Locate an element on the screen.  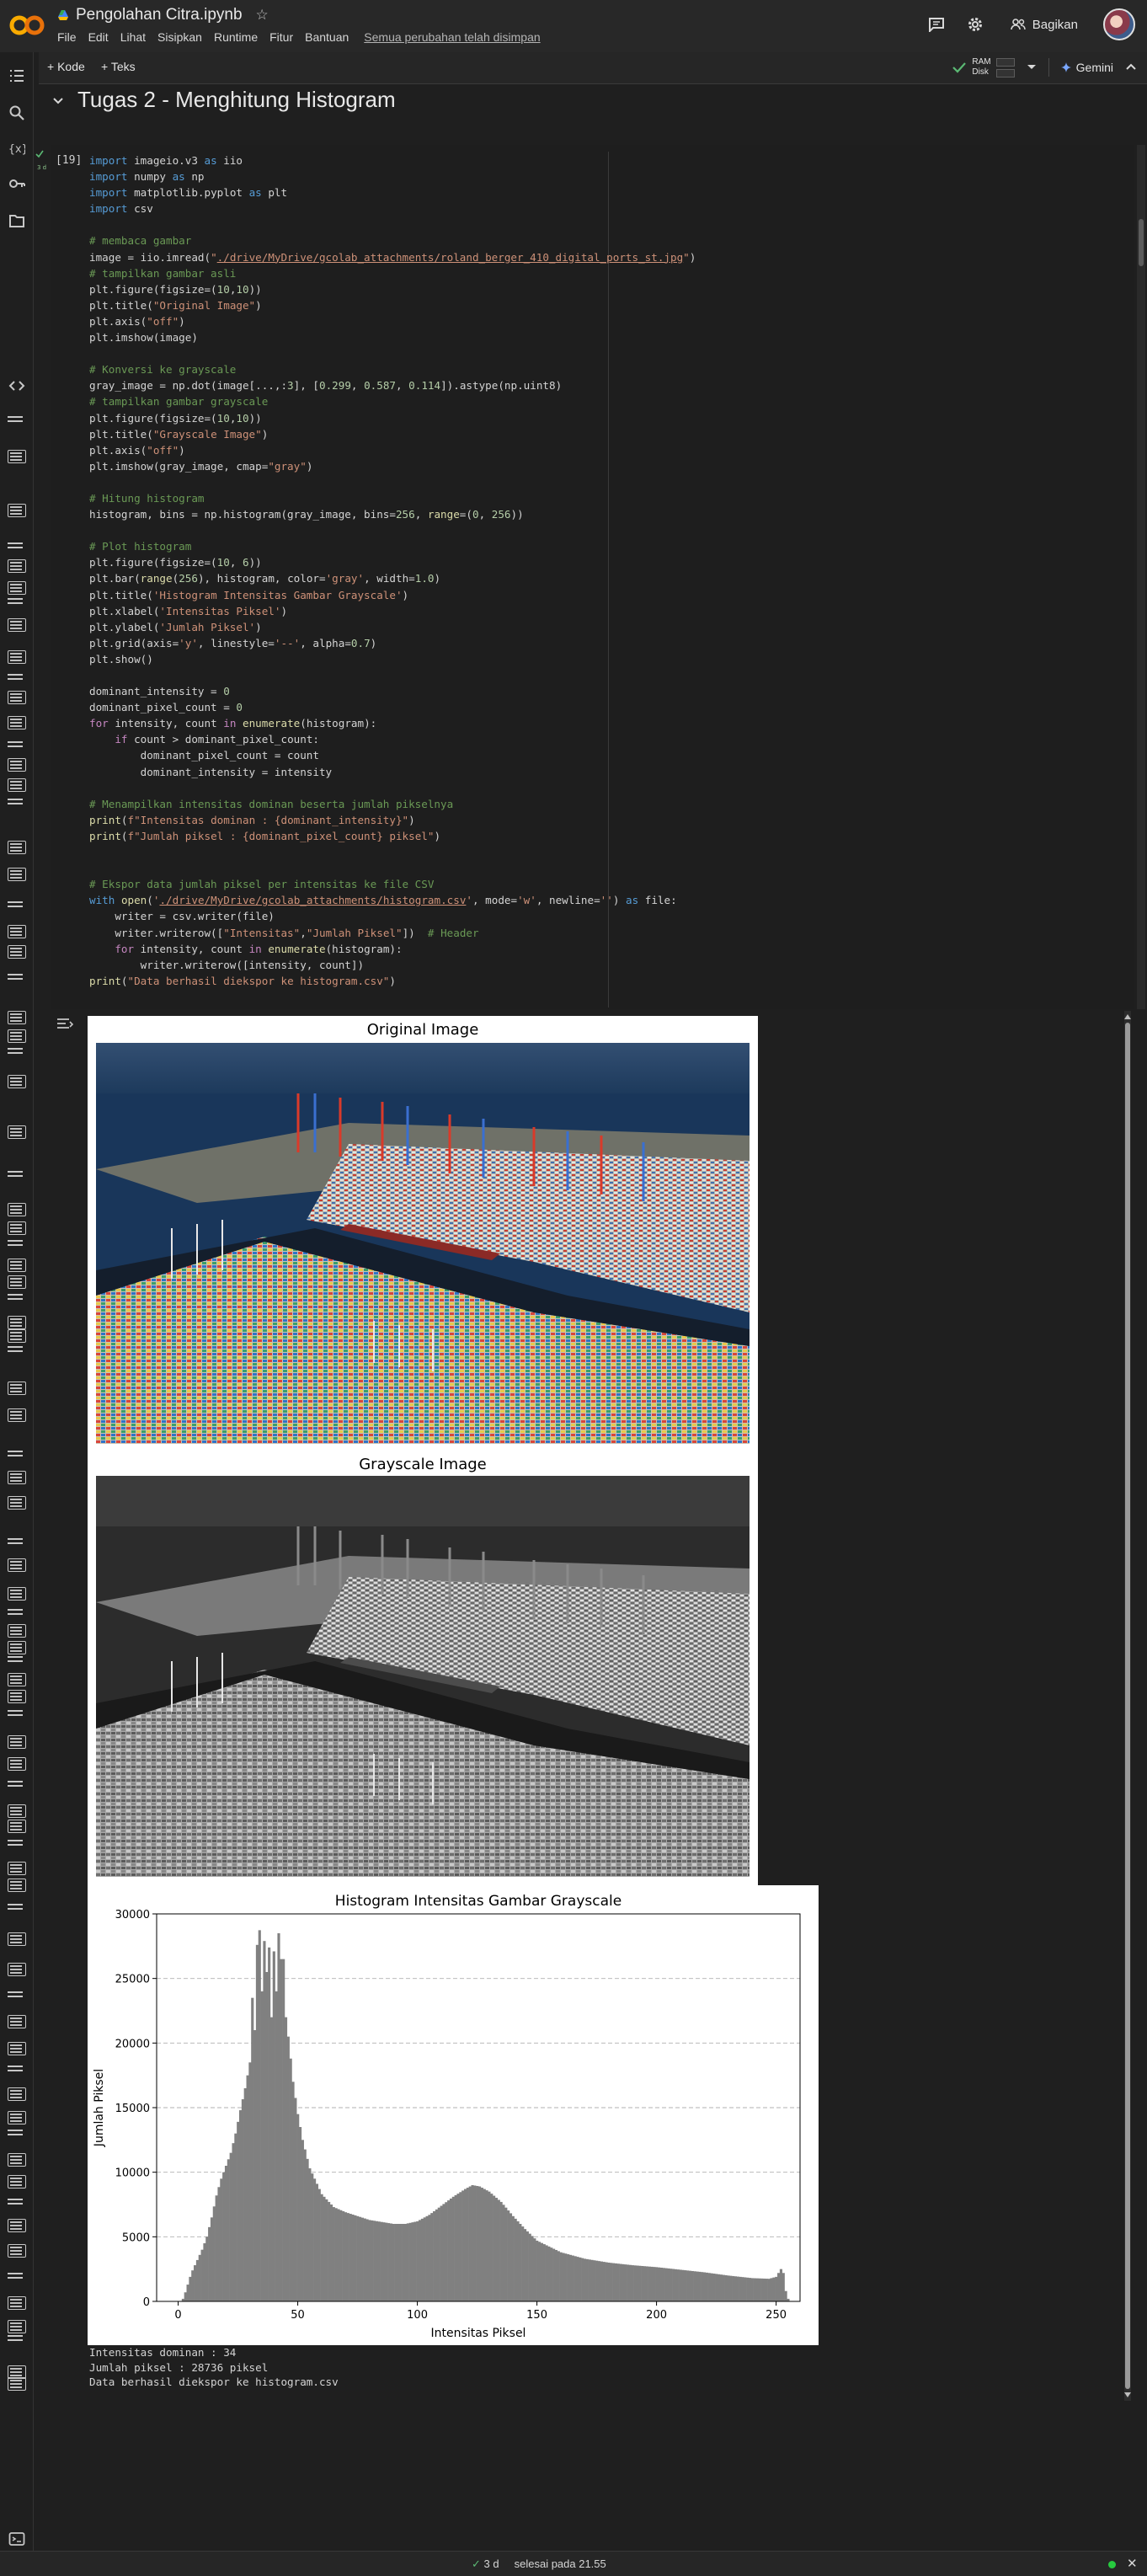
editor-scrollbar is located at coordinates (1141, 577).